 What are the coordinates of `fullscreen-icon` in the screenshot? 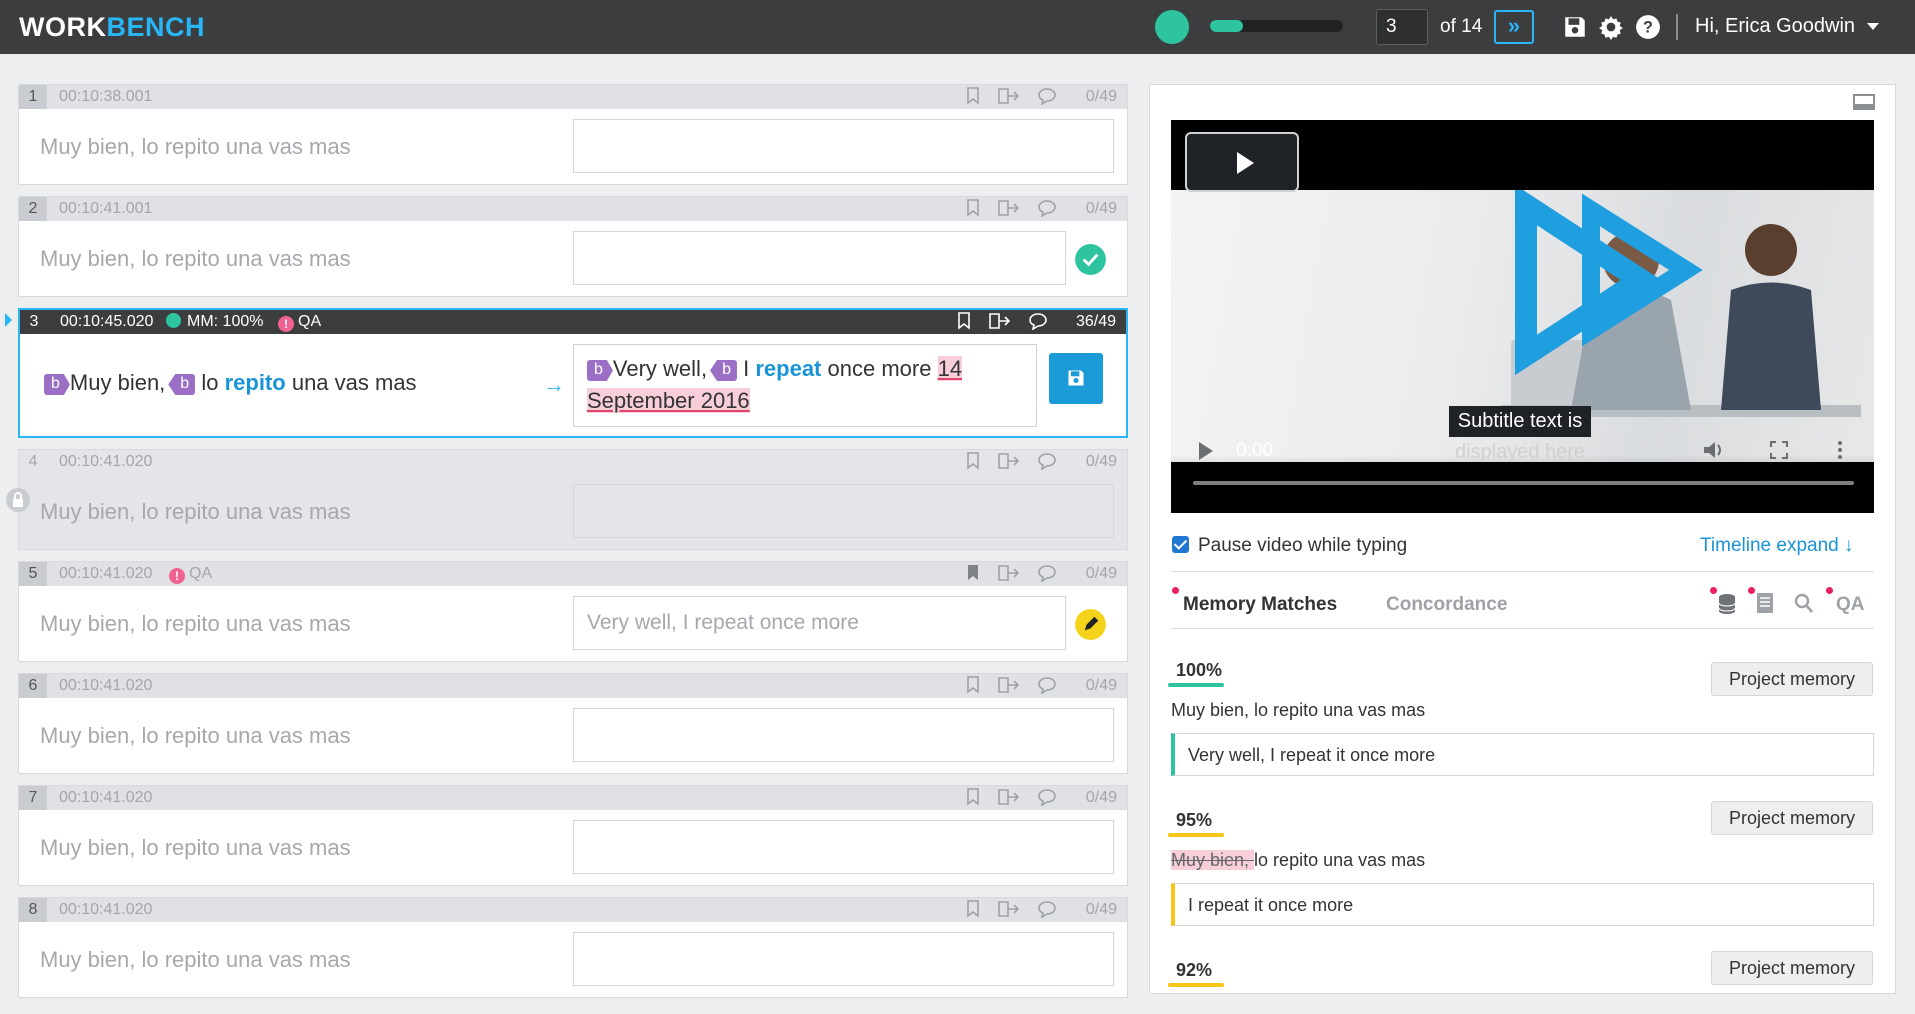 It's located at (1779, 450).